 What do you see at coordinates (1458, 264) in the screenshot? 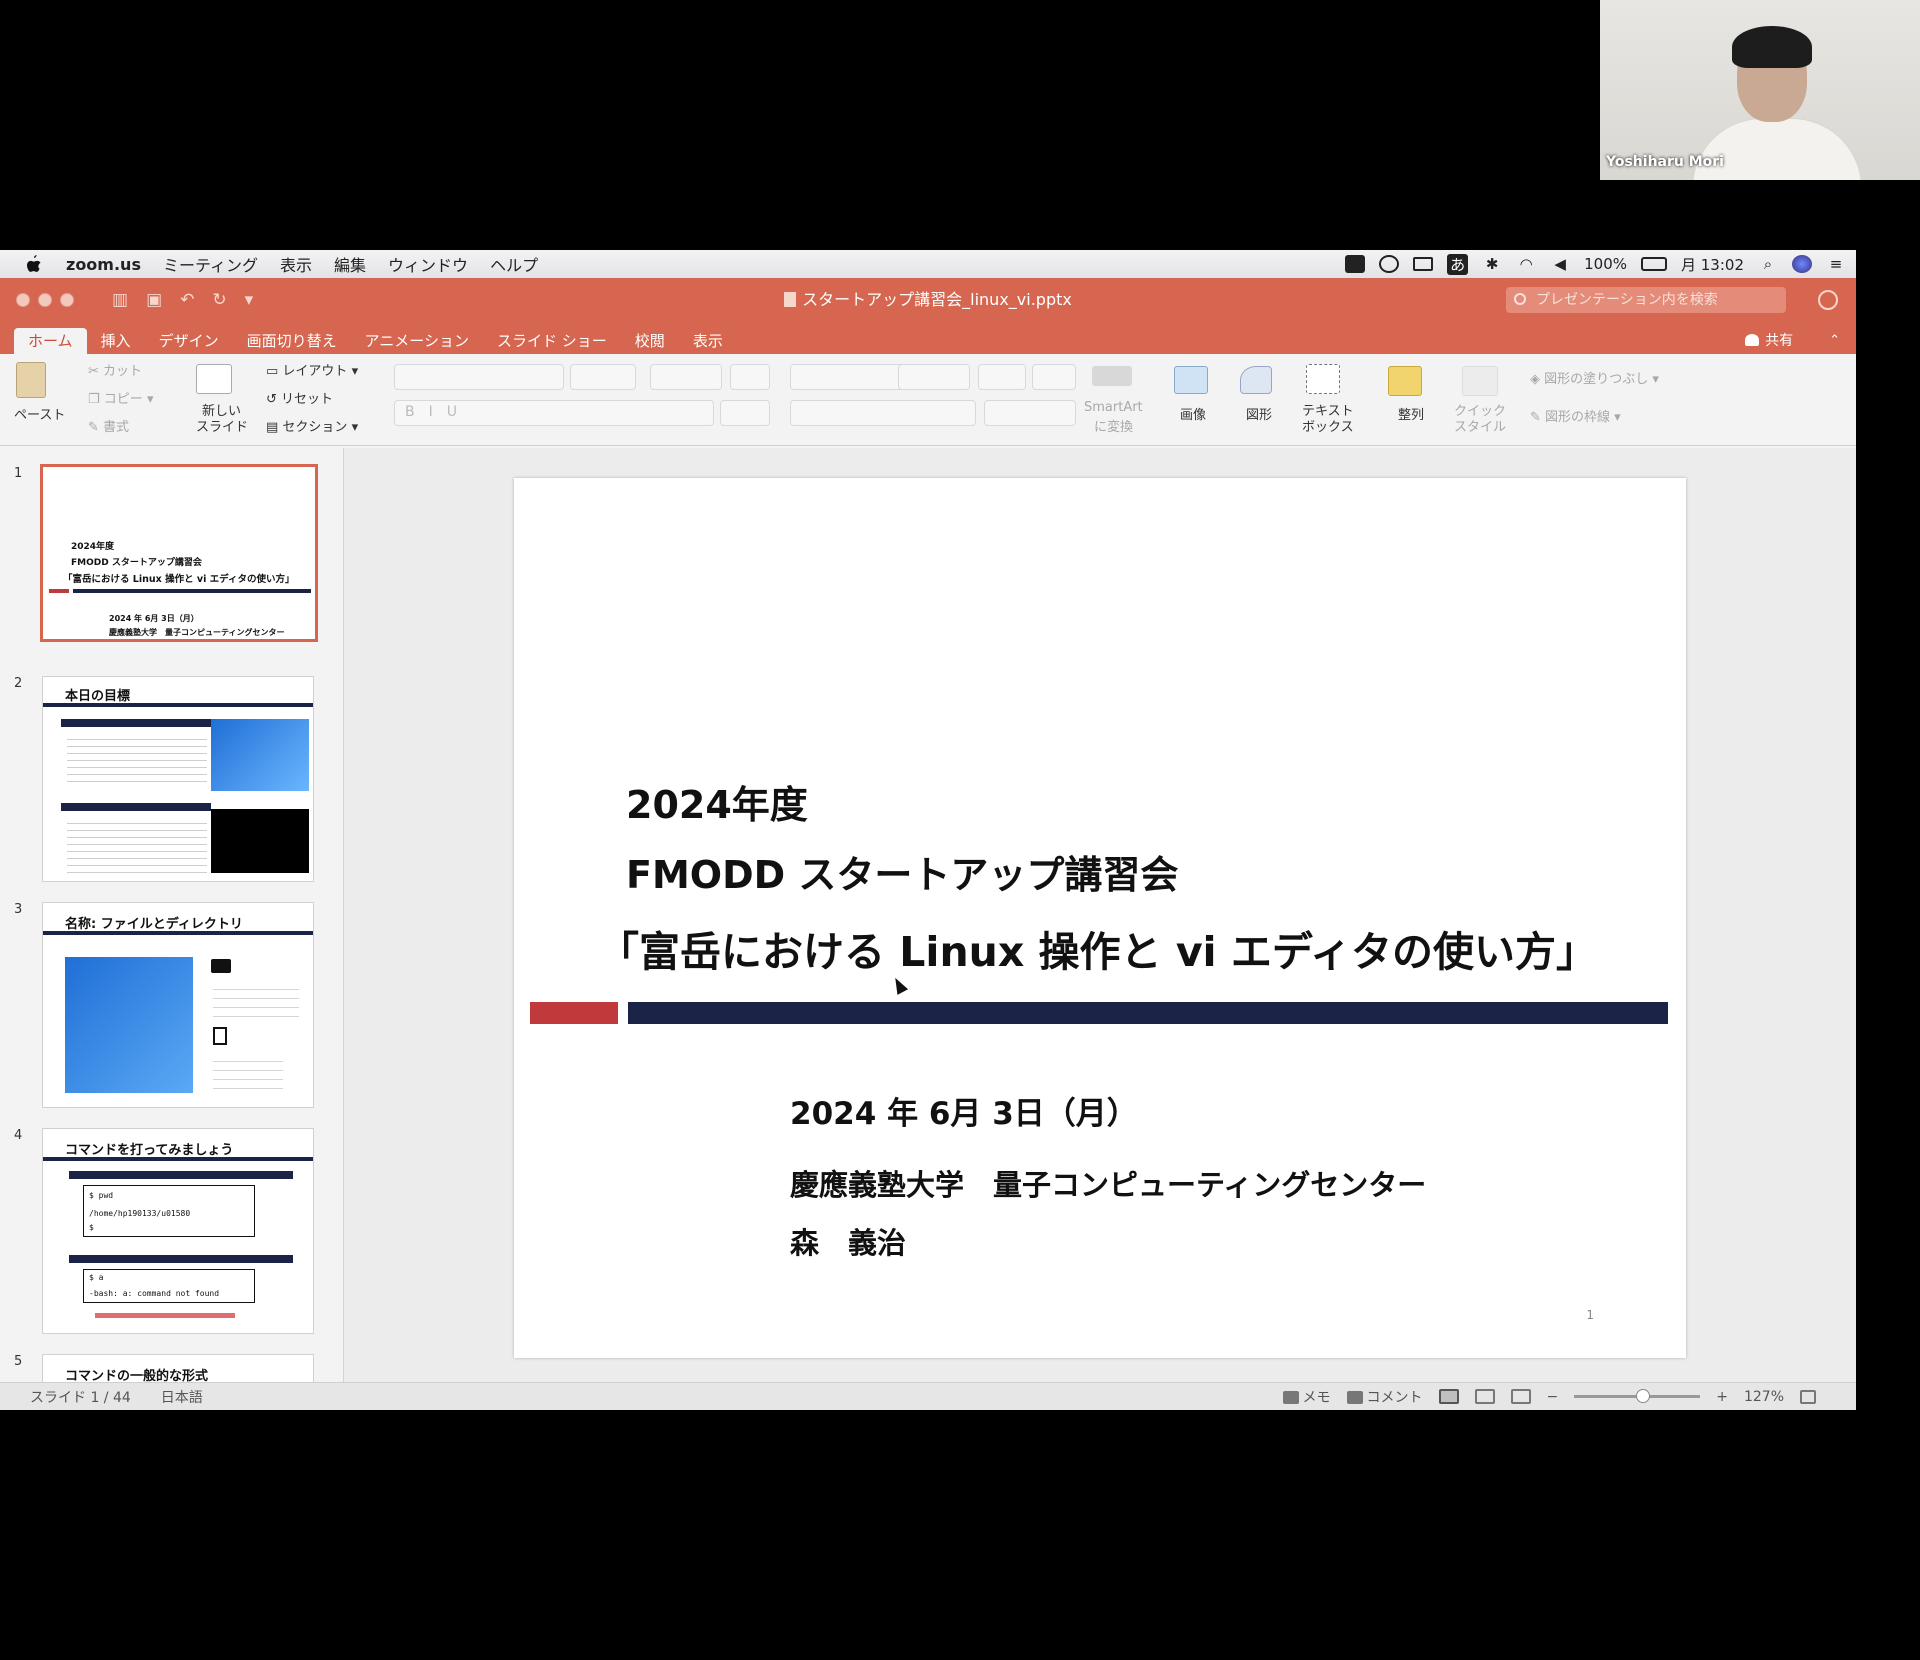
I see `input-method-indicator: あ` at bounding box center [1458, 264].